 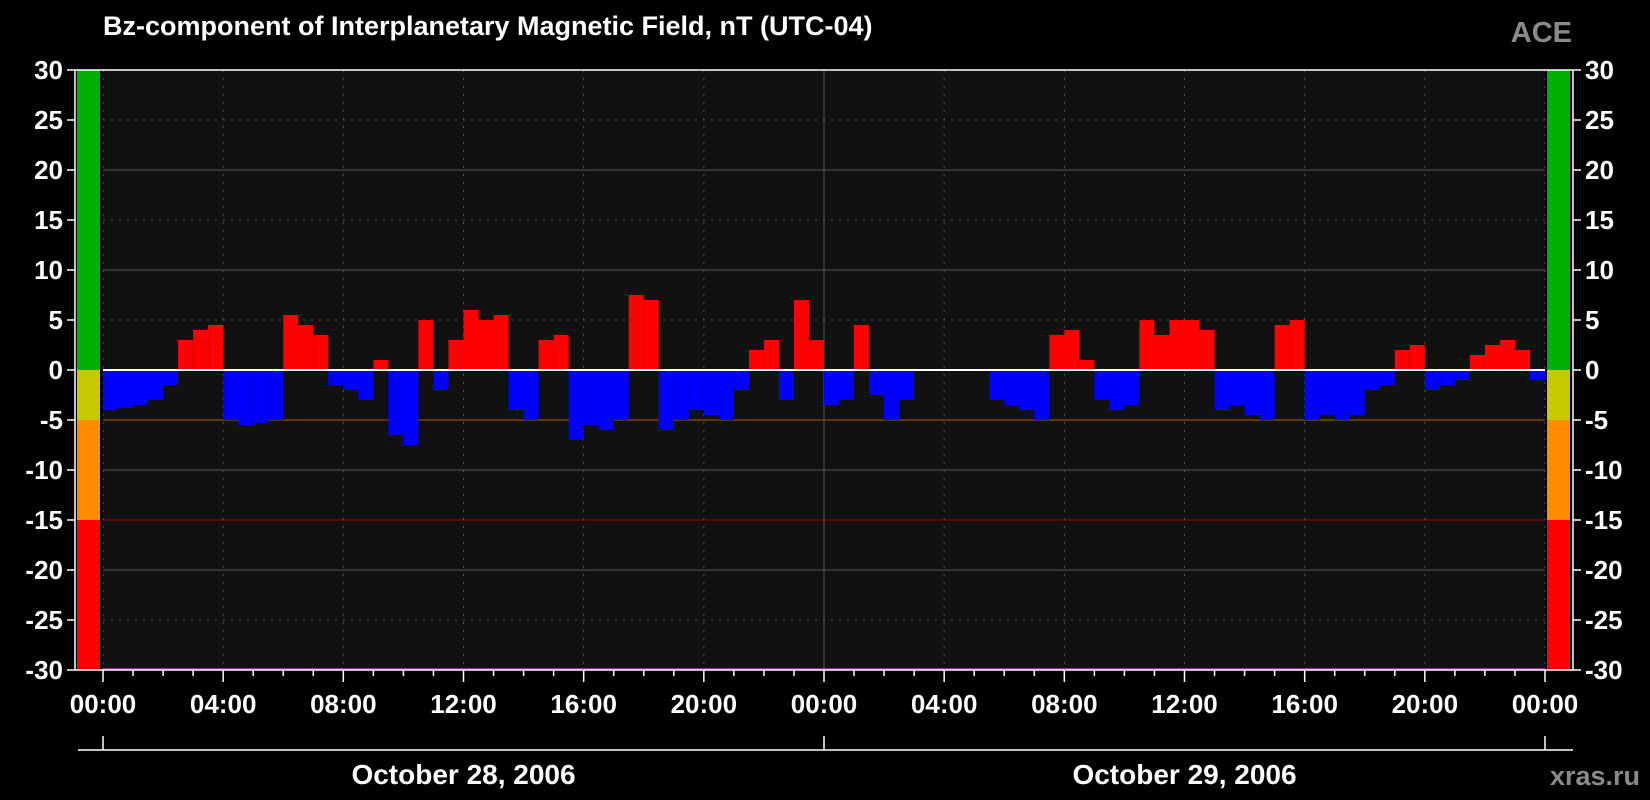 I want to click on y-tick-label-left: 5, so click(x=56, y=320).